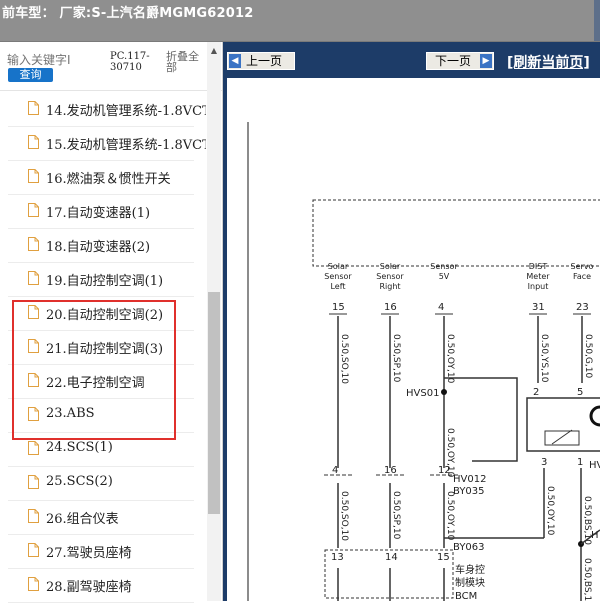 This screenshot has height=603, width=600. Describe the element at coordinates (261, 61) in the screenshot. I see `prev-page-button: ◀ 上一页` at that location.